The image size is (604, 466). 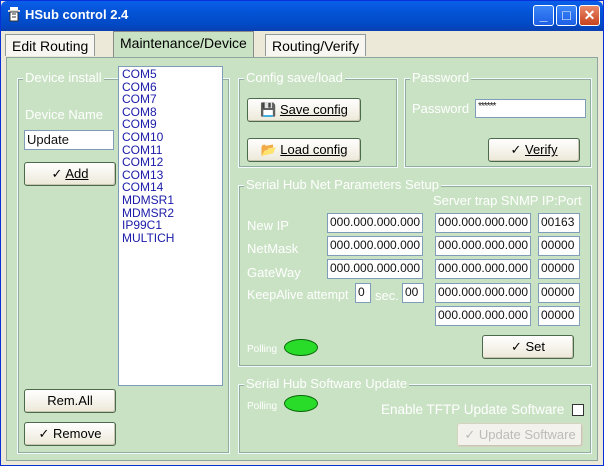 What do you see at coordinates (559, 223) in the screenshot?
I see `trap-port-1-input: 00163` at bounding box center [559, 223].